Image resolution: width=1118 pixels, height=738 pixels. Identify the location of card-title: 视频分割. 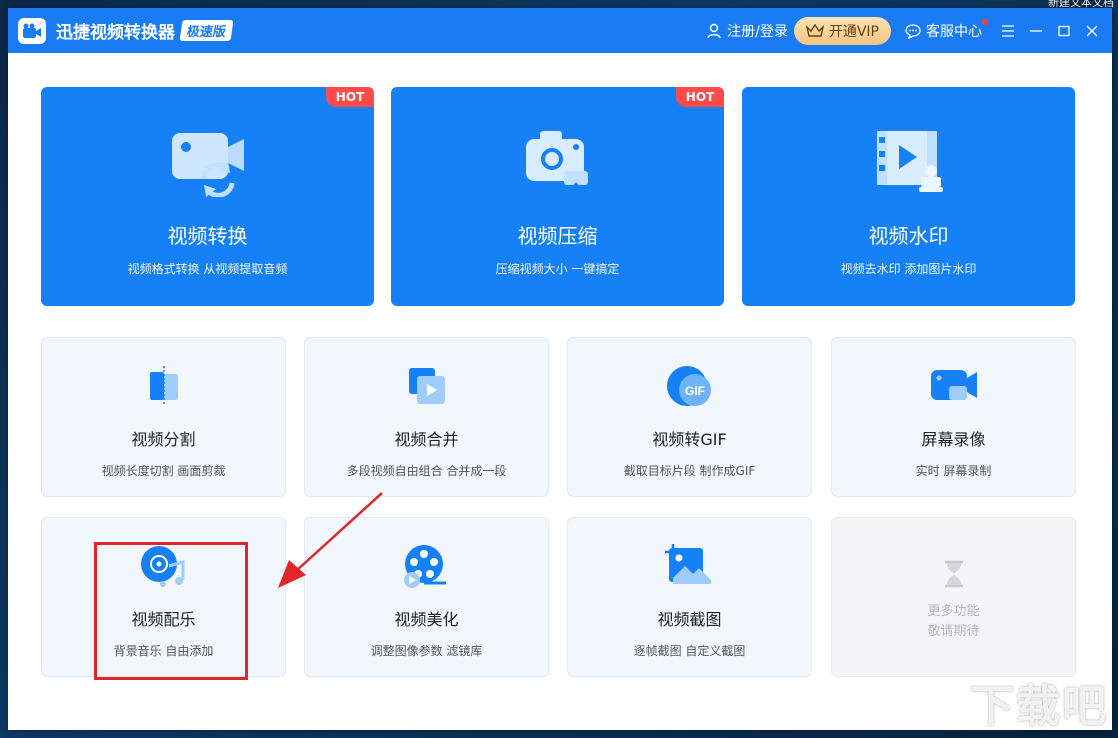
(163, 439).